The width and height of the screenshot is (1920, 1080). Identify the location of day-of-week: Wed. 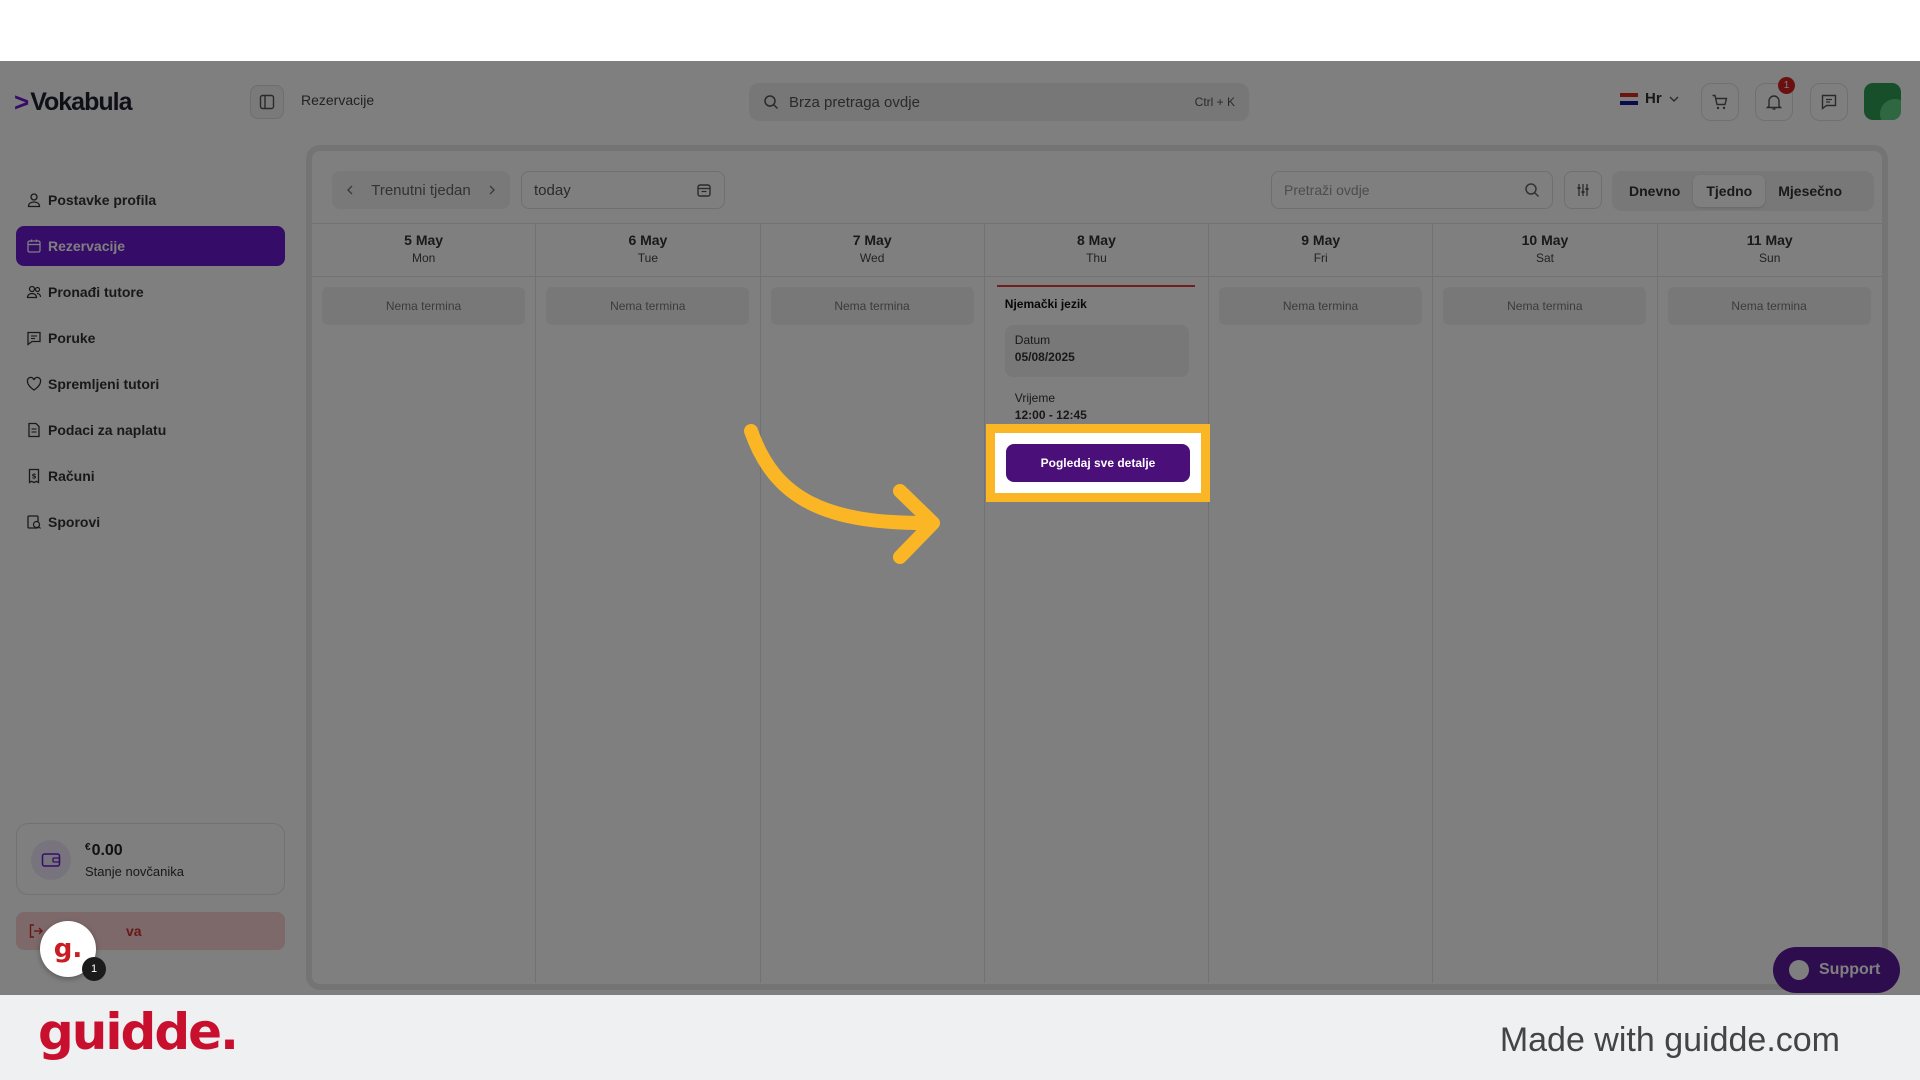
(872, 258).